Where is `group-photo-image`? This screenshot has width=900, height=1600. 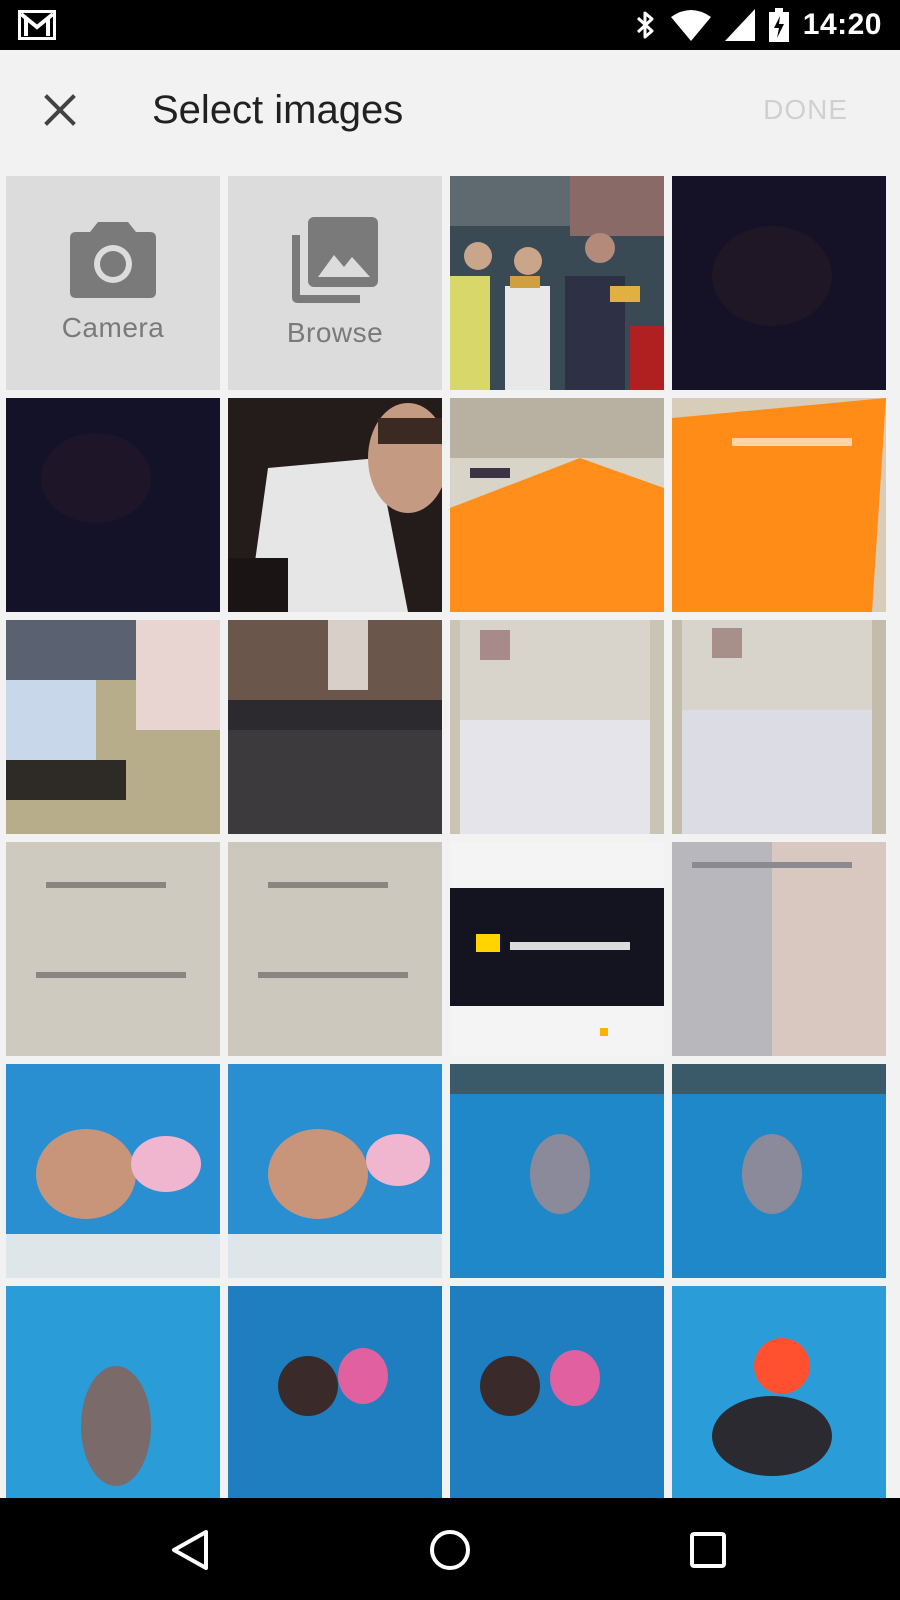 group-photo-image is located at coordinates (557, 283).